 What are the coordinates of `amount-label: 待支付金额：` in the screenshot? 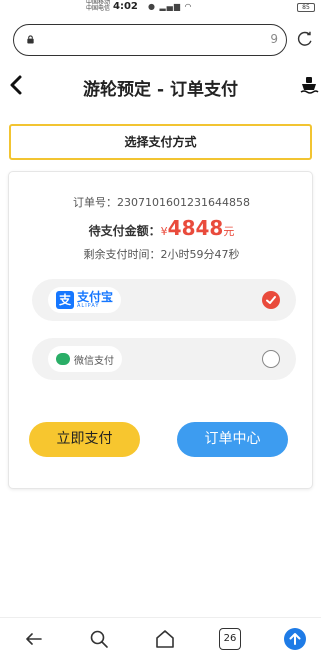 It's located at (124, 231).